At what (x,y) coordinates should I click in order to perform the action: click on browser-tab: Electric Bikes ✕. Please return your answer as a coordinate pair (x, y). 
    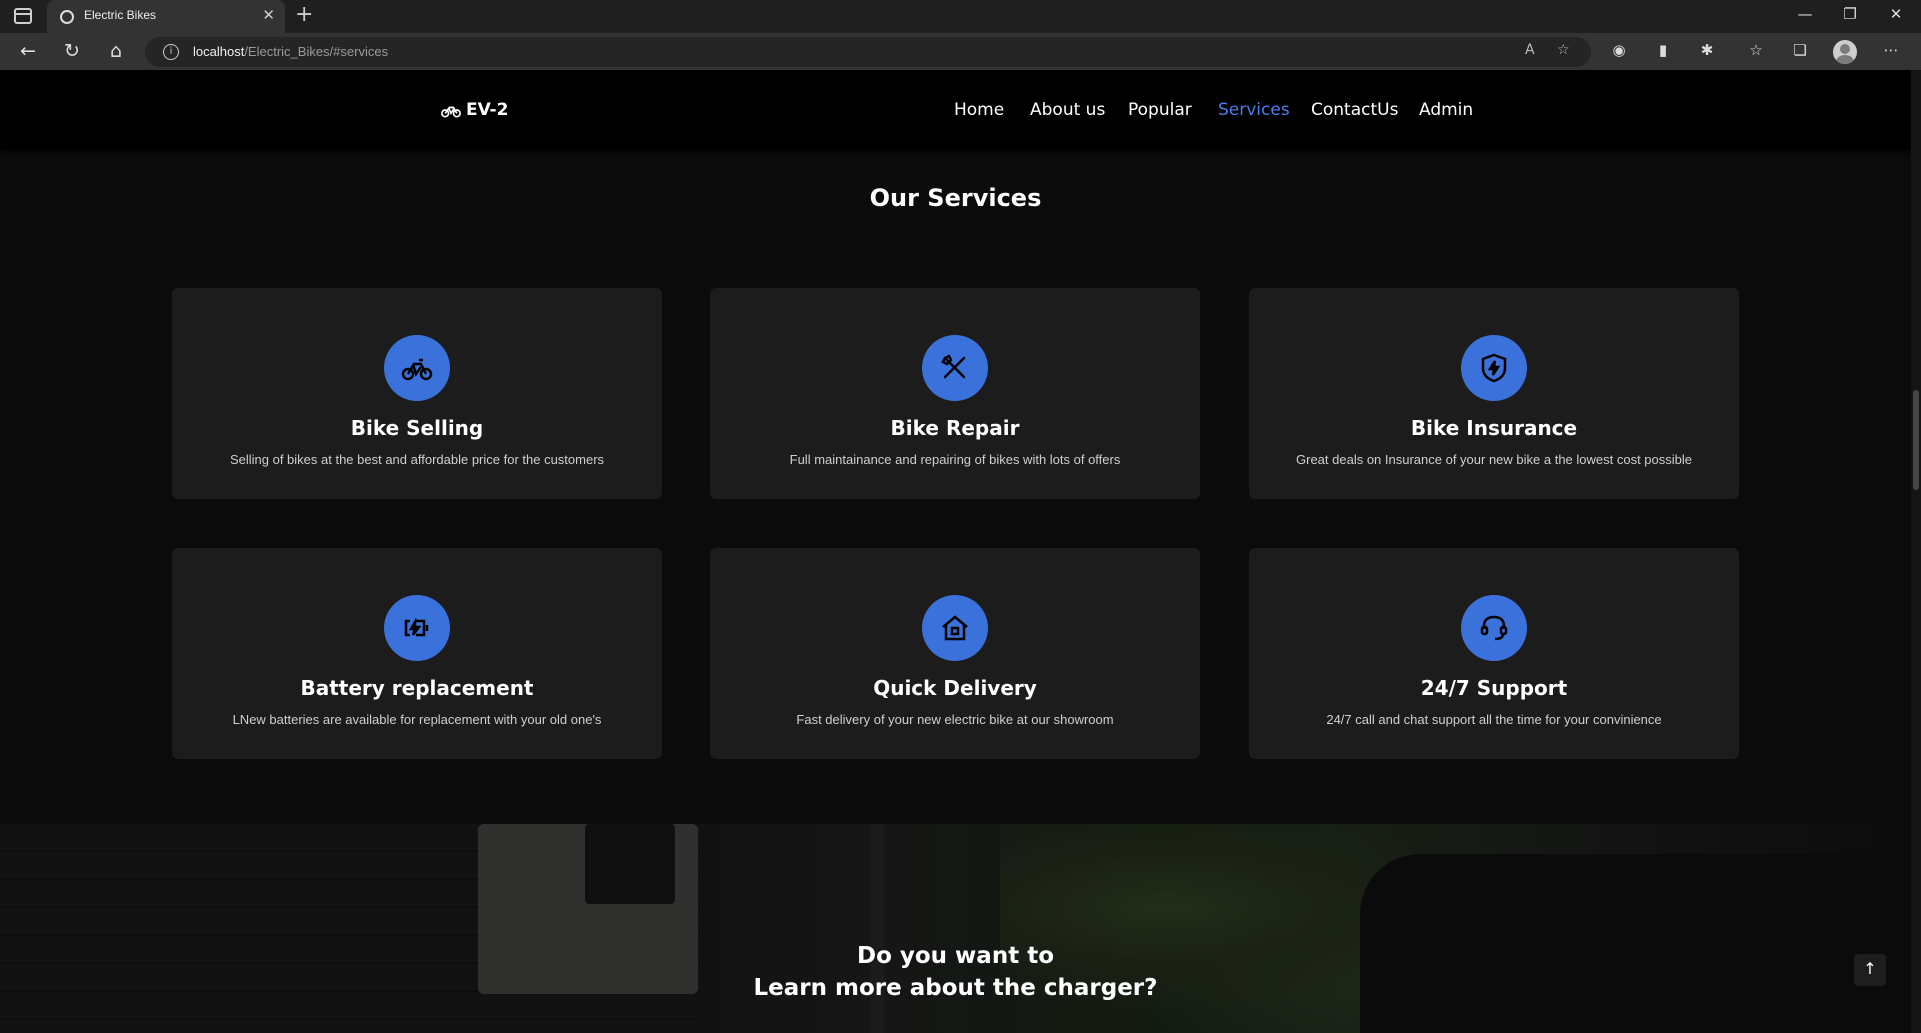
    Looking at the image, I should click on (166, 16).